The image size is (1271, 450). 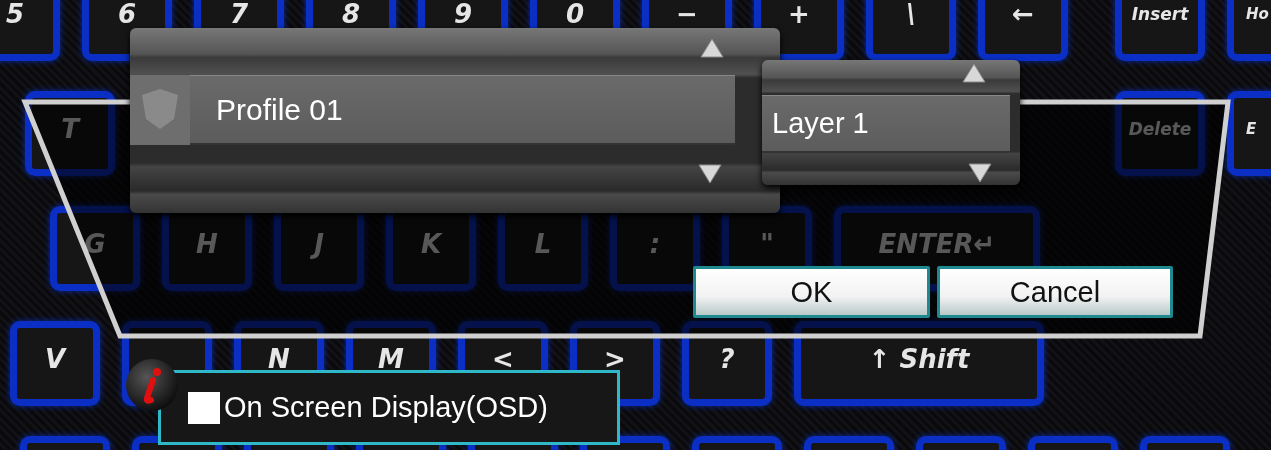 What do you see at coordinates (1249, 133) in the screenshot?
I see `keyboard-key: E` at bounding box center [1249, 133].